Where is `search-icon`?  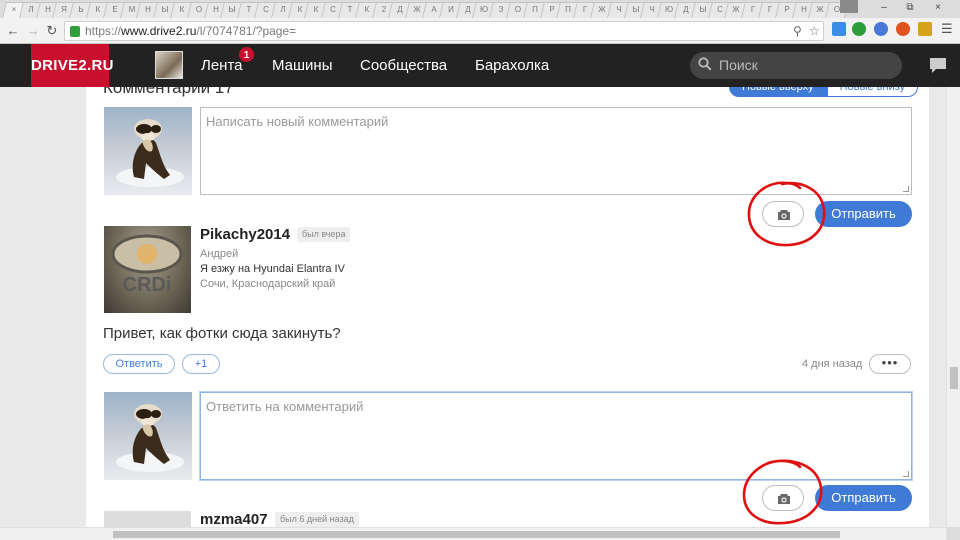 search-icon is located at coordinates (705, 64).